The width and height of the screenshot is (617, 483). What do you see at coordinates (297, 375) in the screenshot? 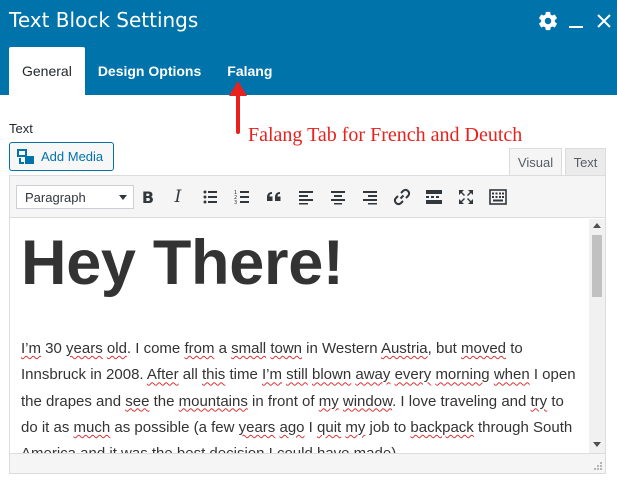
I see `misspelled-word: still` at bounding box center [297, 375].